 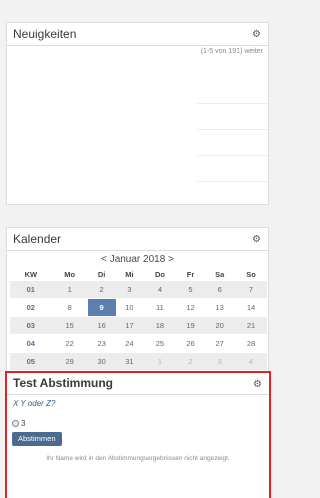 I want to click on calendar-day: 24, so click(x=129, y=344).